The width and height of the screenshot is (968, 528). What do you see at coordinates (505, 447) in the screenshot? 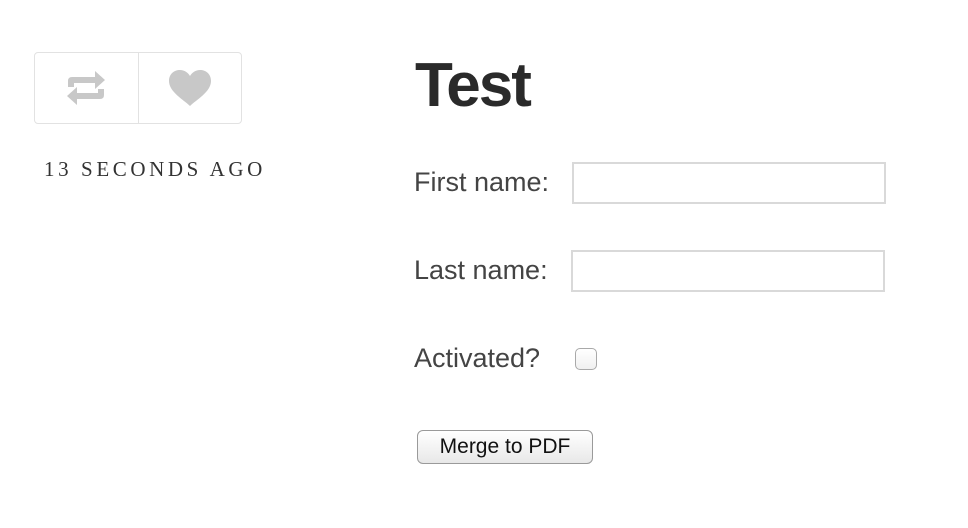
I see `merge-to-pdf-button: Merge to PDF` at bounding box center [505, 447].